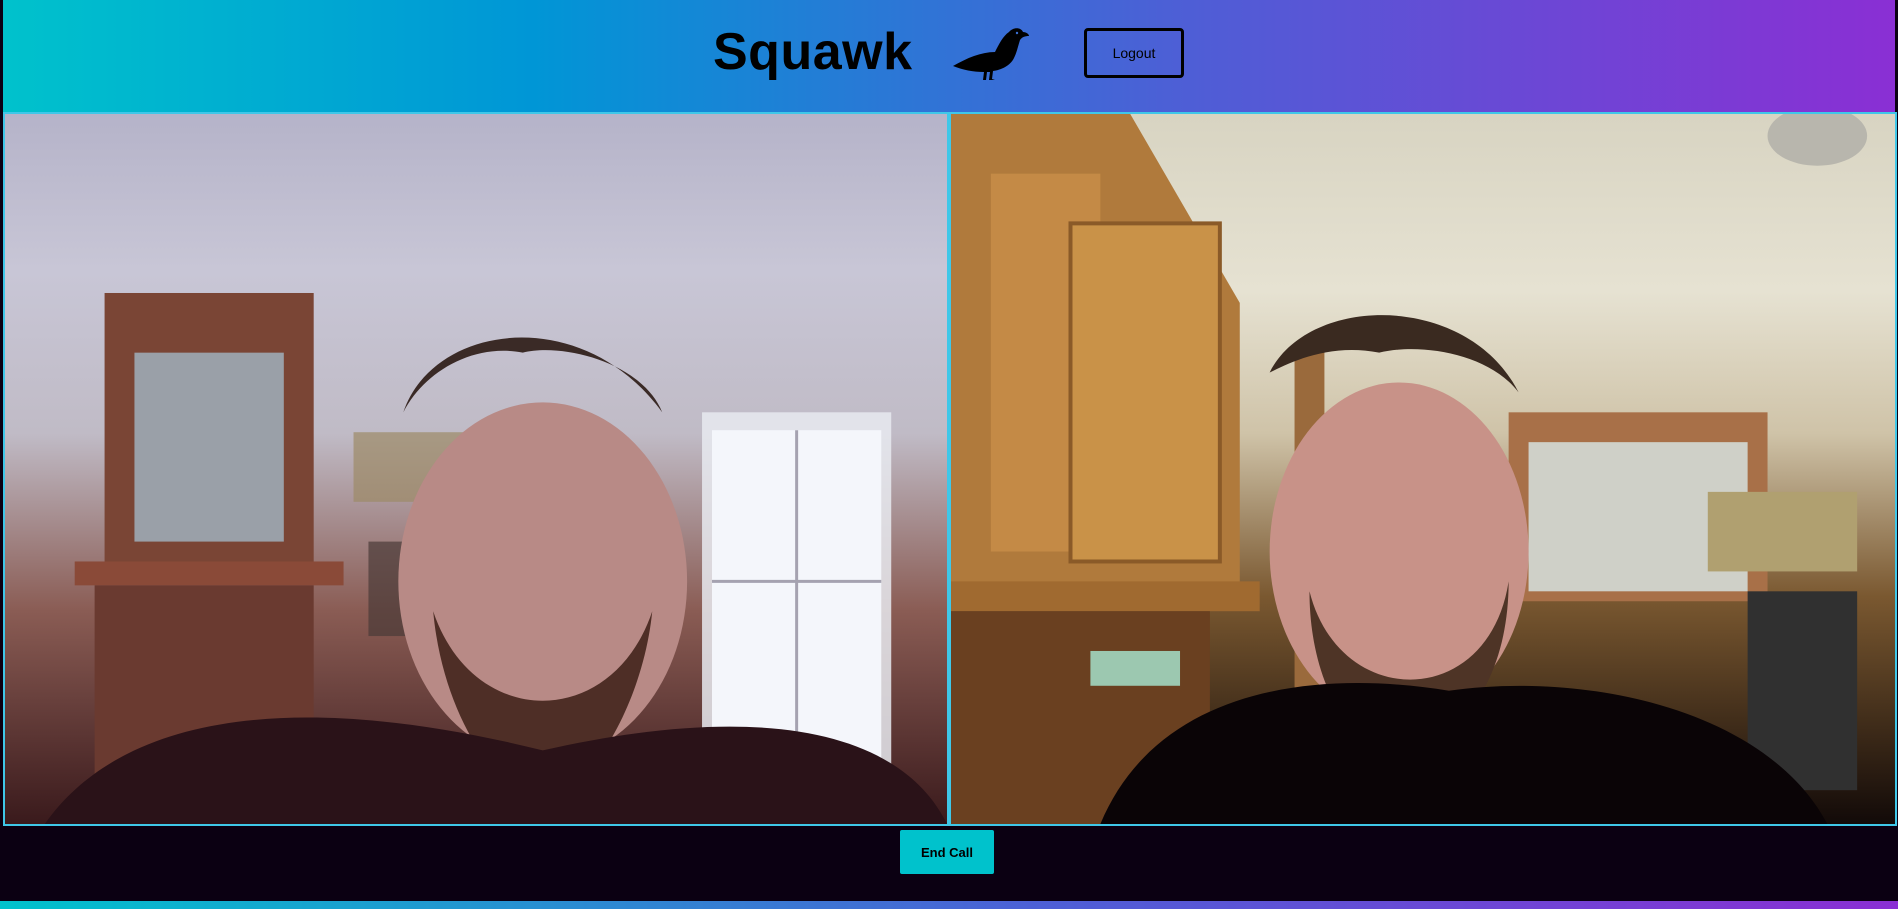  I want to click on brand-title: Squawk, so click(813, 52).